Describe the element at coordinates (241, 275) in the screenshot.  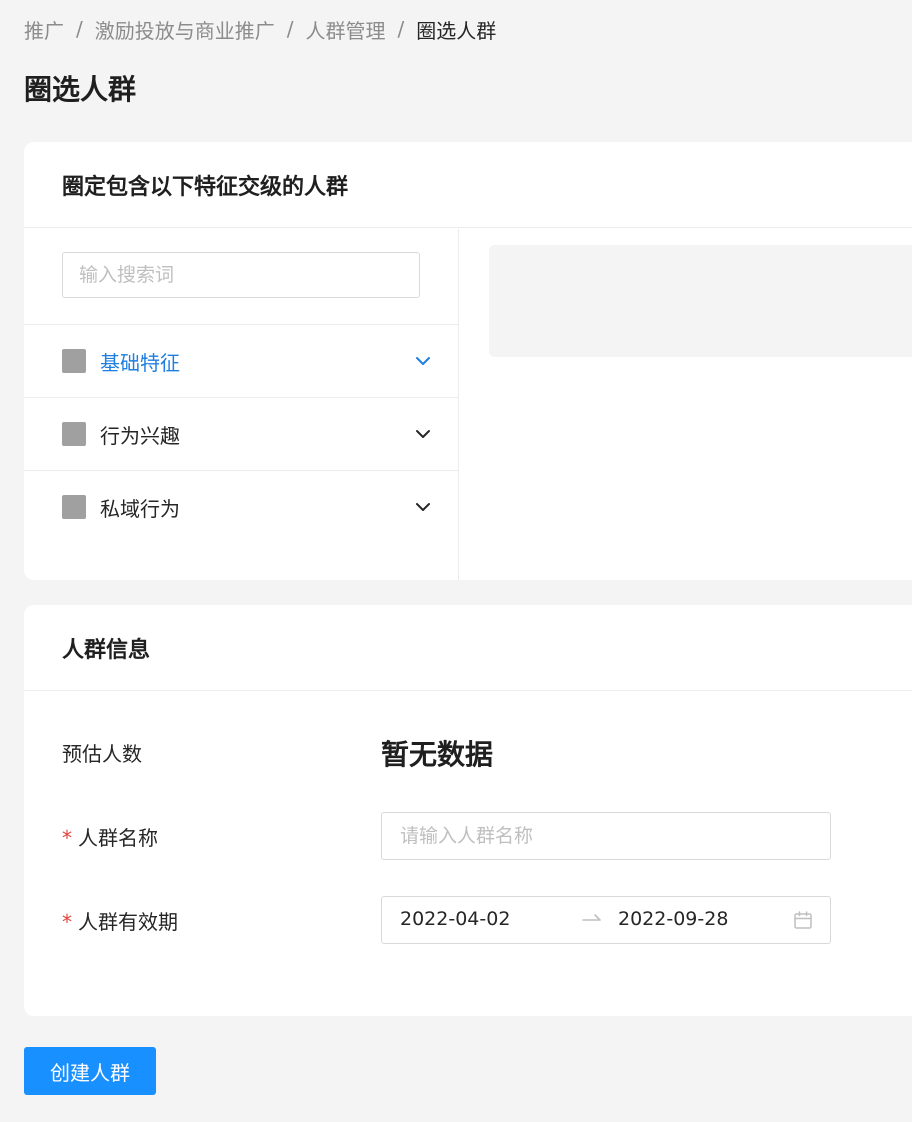
I see `feature-search-input` at that location.